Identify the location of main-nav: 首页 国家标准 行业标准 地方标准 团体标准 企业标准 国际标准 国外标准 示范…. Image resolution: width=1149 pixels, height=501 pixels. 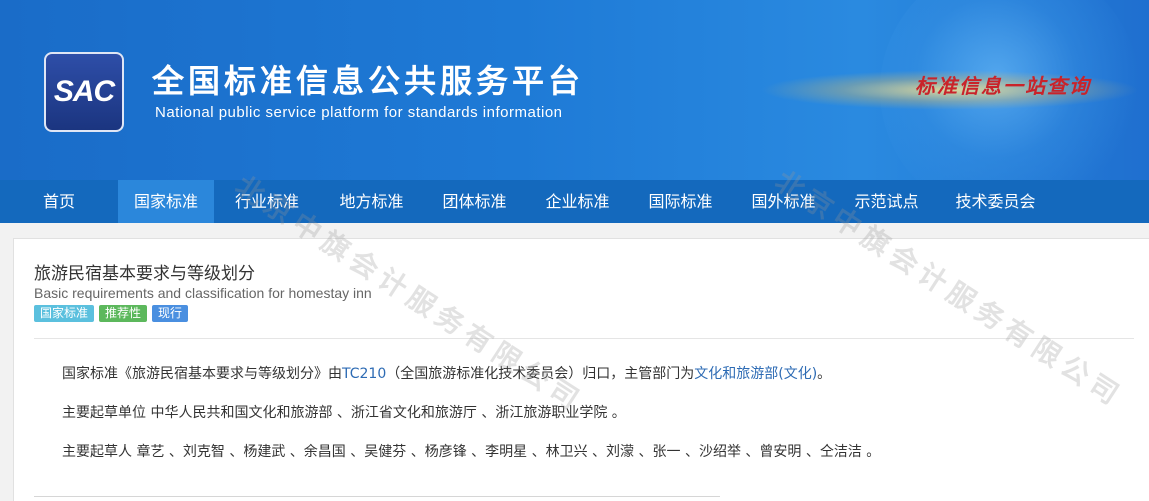
(574, 201).